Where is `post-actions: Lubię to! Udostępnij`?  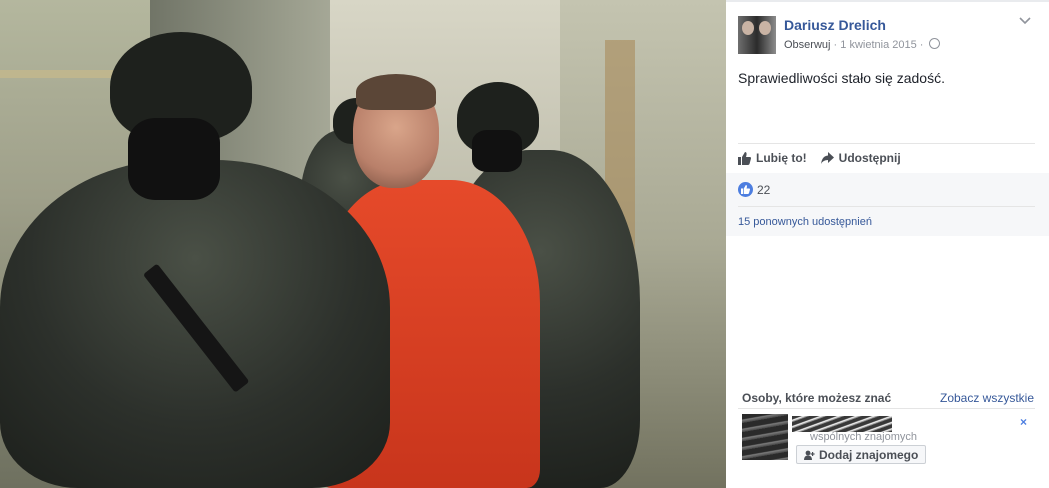 post-actions: Lubię to! Udostępnij is located at coordinates (819, 158).